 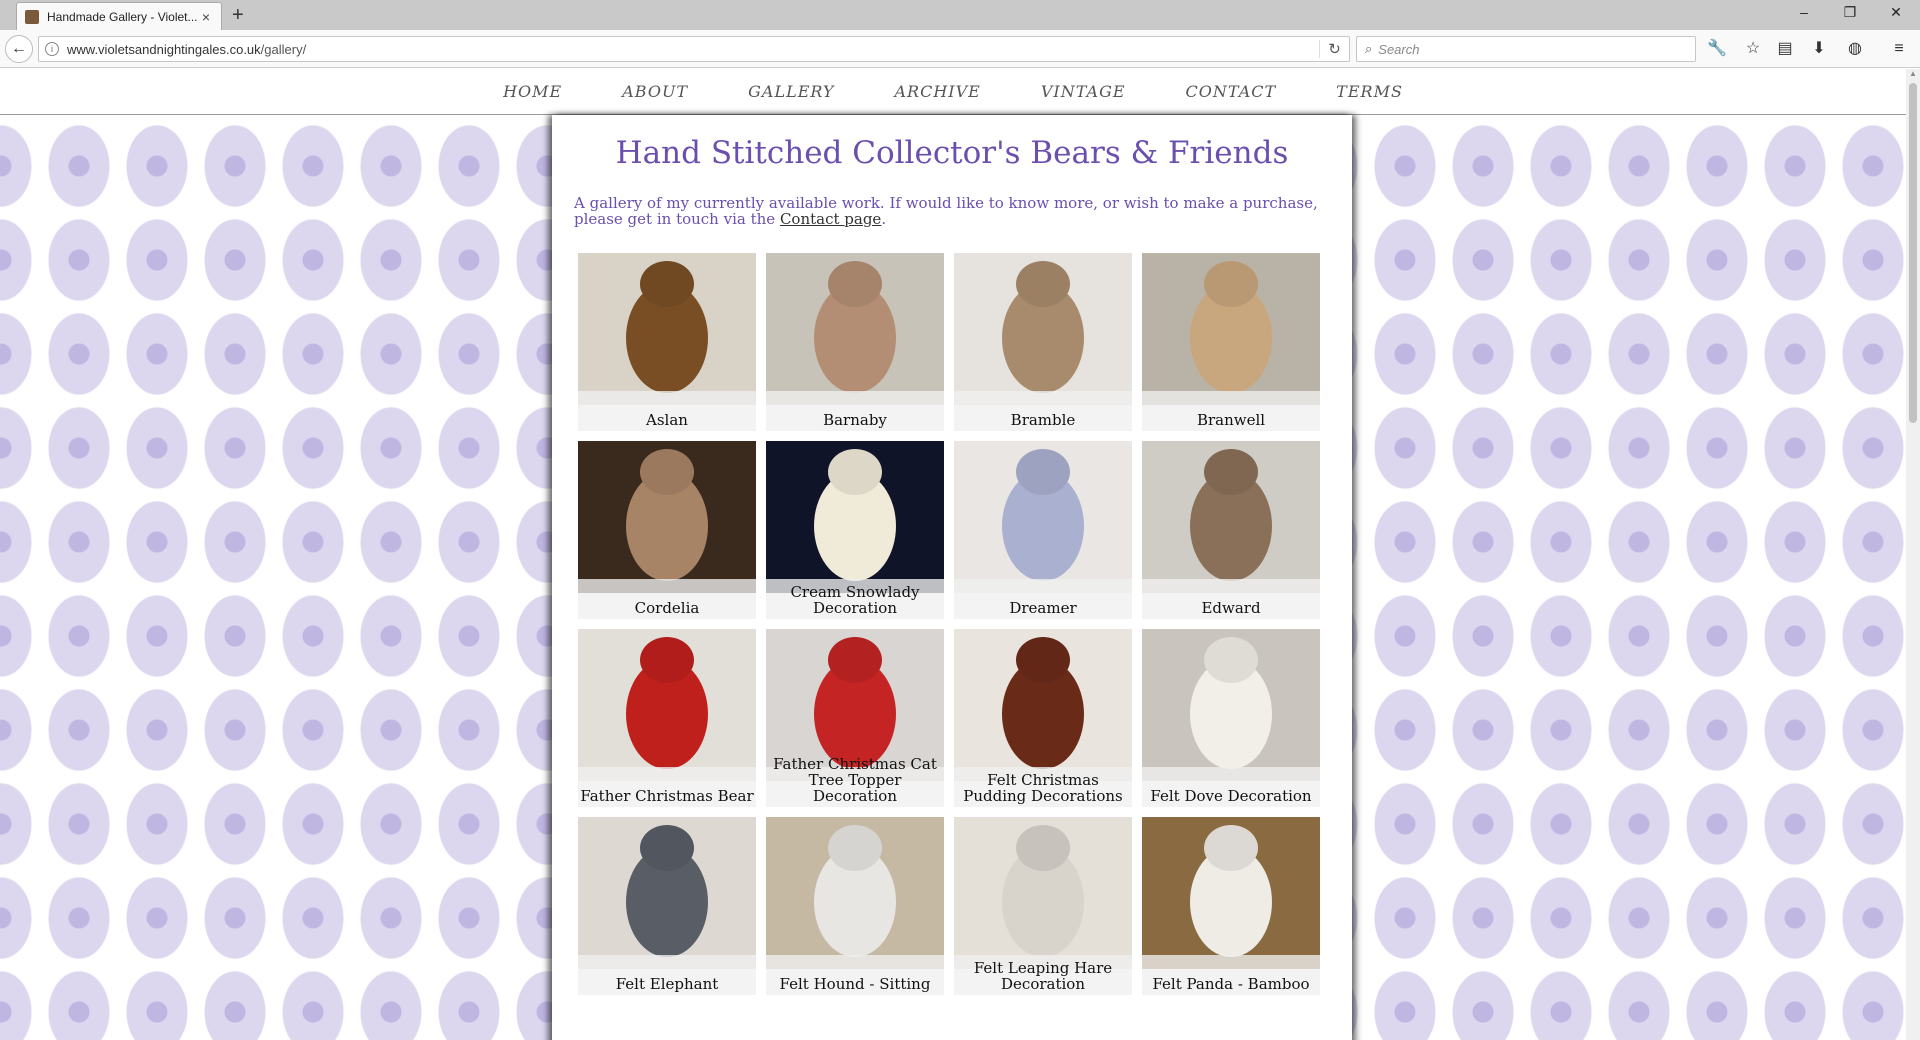 What do you see at coordinates (1899, 50) in the screenshot?
I see `menu-icon: ≡` at bounding box center [1899, 50].